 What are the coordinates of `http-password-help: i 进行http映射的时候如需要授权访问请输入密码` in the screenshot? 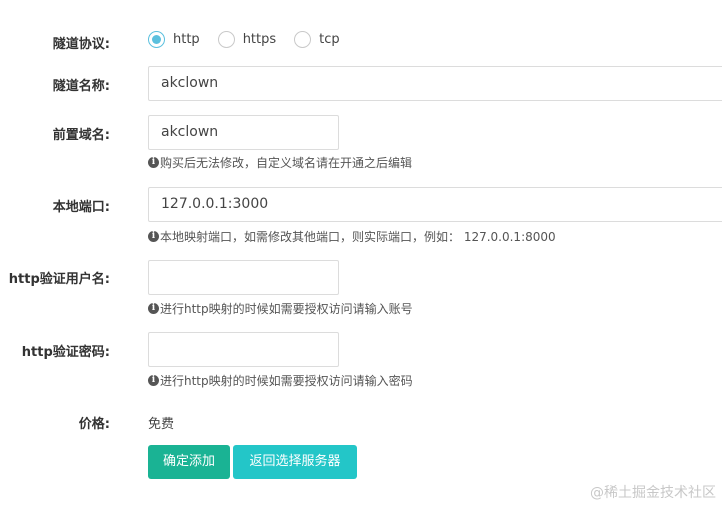 It's located at (280, 380).